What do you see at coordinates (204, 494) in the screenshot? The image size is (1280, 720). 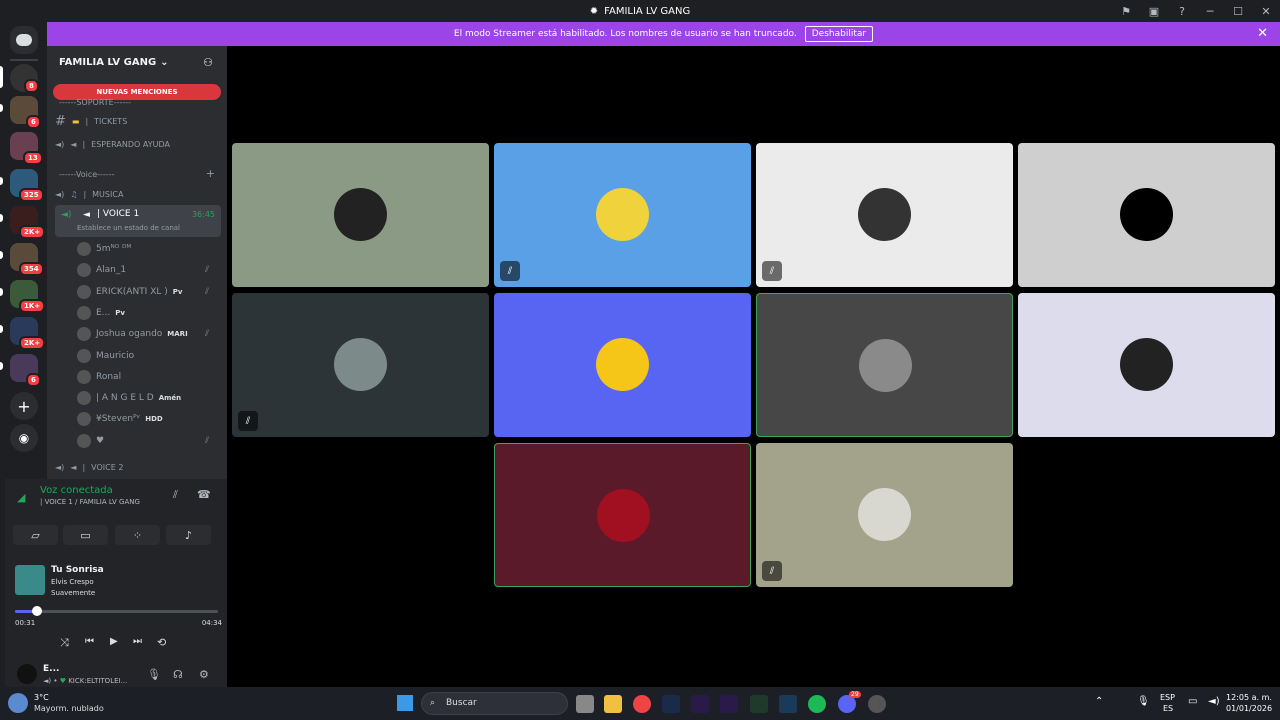 I see `disconnect-icon: ☎` at bounding box center [204, 494].